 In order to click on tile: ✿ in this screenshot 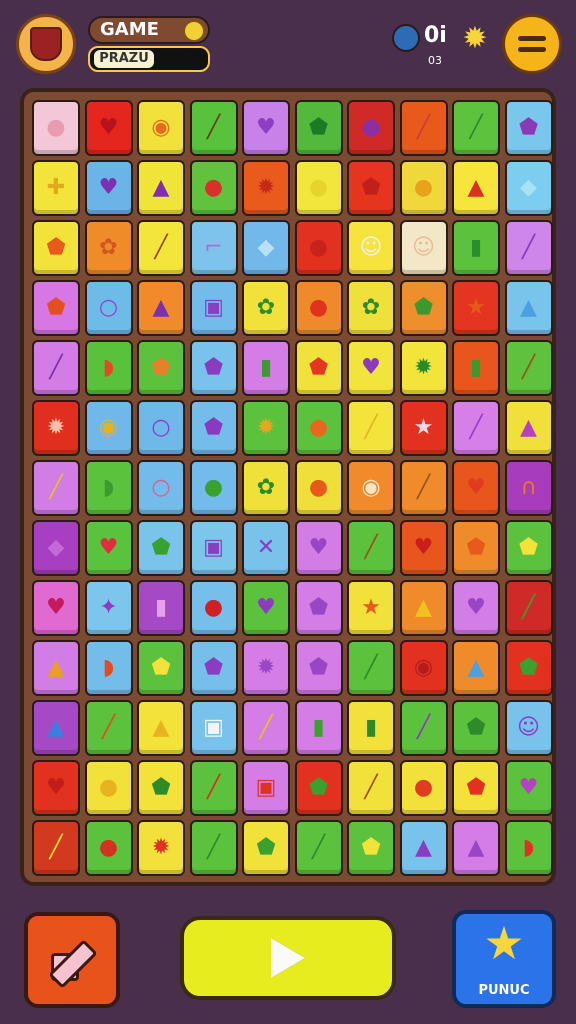, I will do `click(108, 248)`.